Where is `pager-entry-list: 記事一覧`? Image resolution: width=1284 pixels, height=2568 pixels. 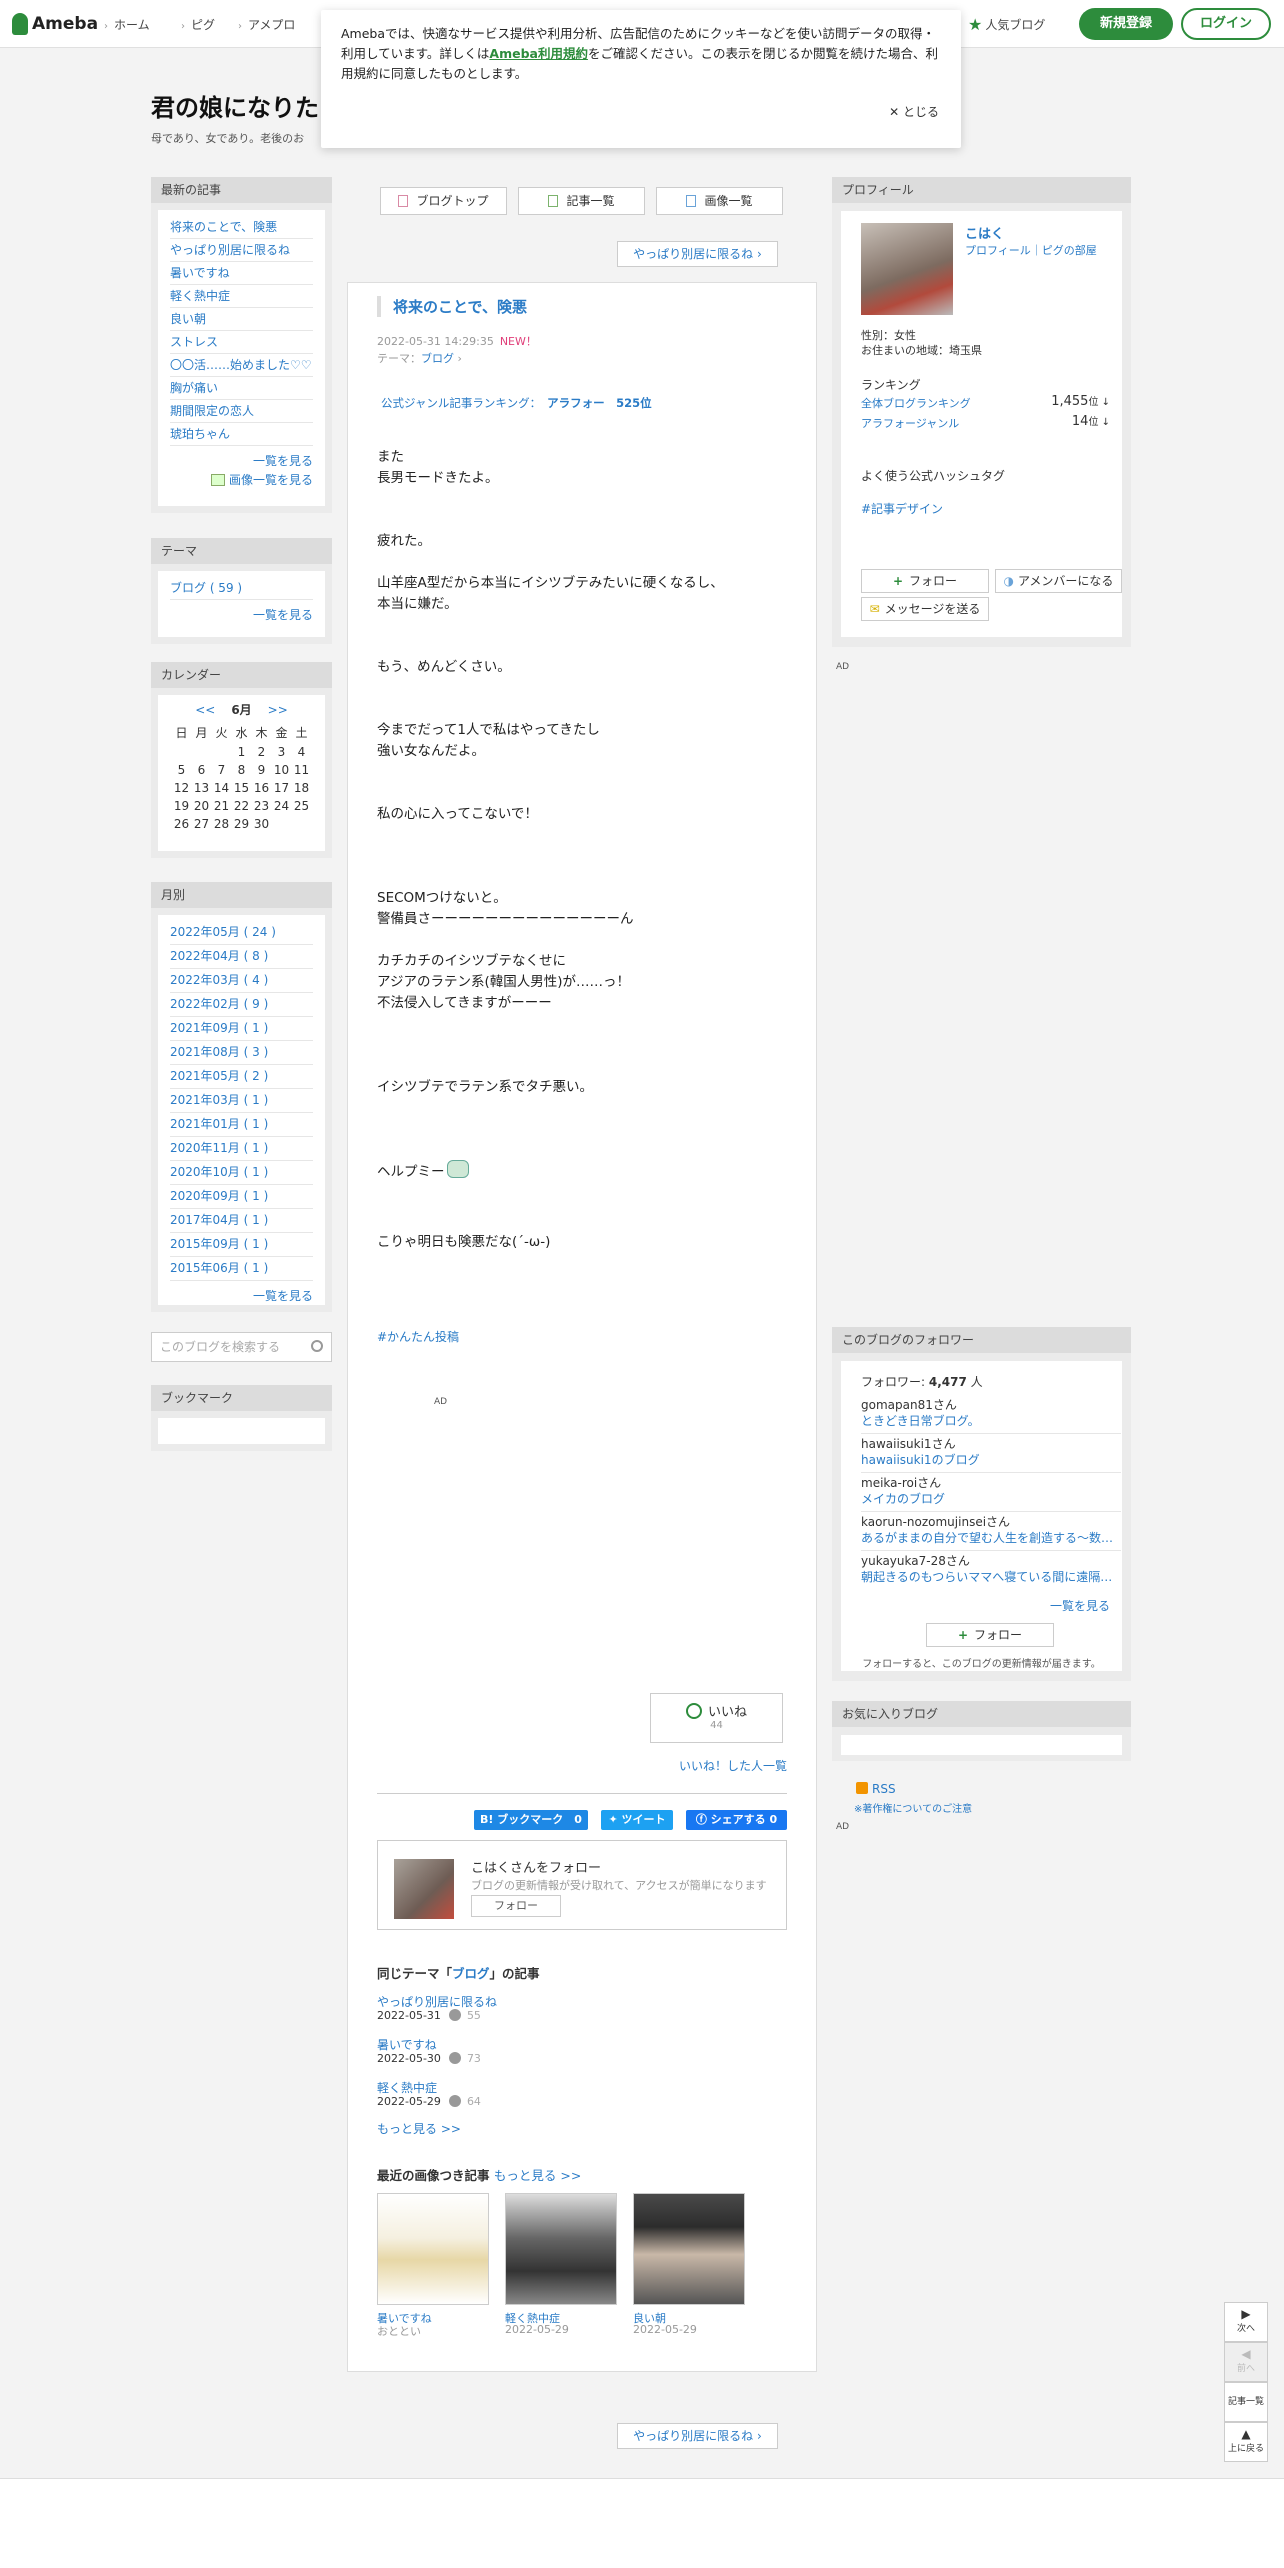
pager-entry-list: 記事一覧 is located at coordinates (1246, 2402).